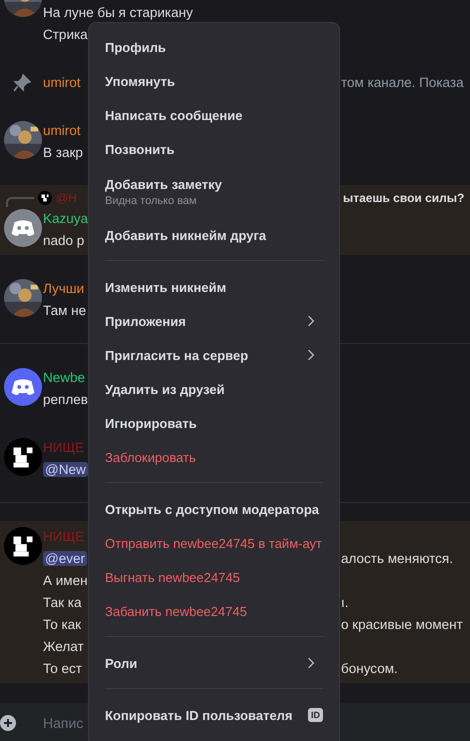 Image resolution: width=470 pixels, height=741 pixels. I want to click on message-text: А имен, so click(65, 580).